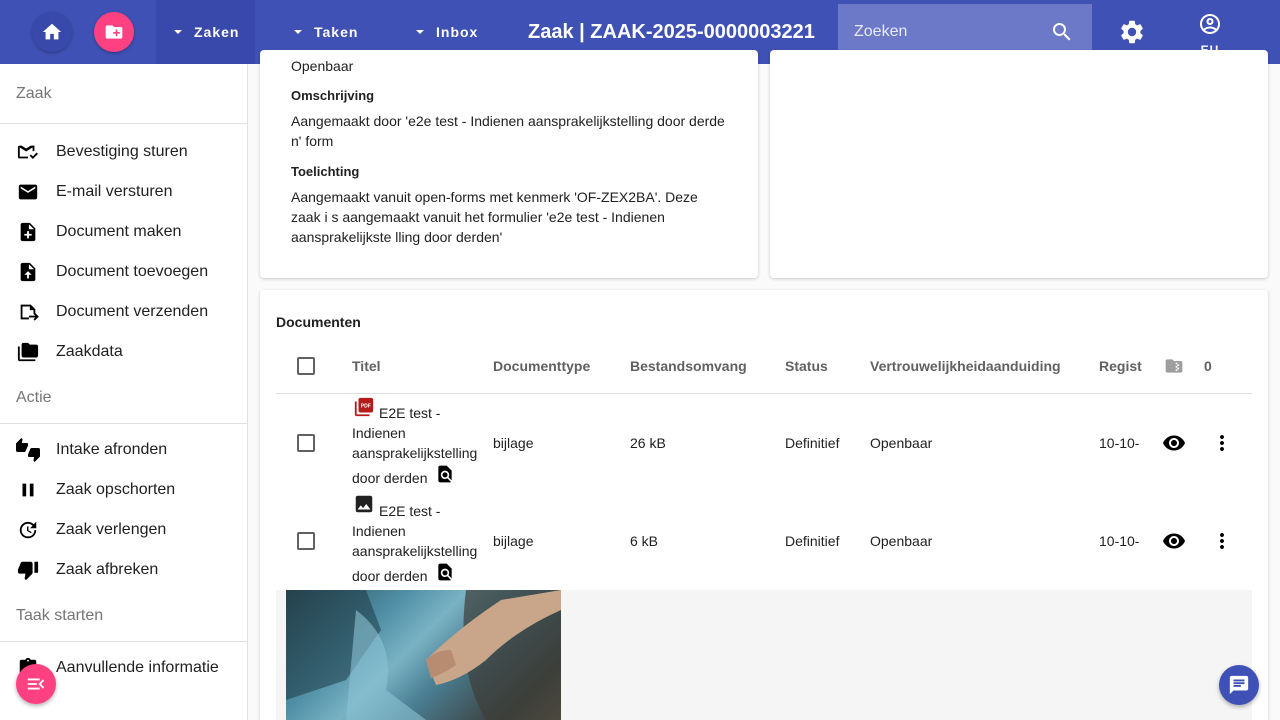 The image size is (1280, 720). What do you see at coordinates (322, 66) in the screenshot?
I see `vertrouwelijkheid-value: Openbaar` at bounding box center [322, 66].